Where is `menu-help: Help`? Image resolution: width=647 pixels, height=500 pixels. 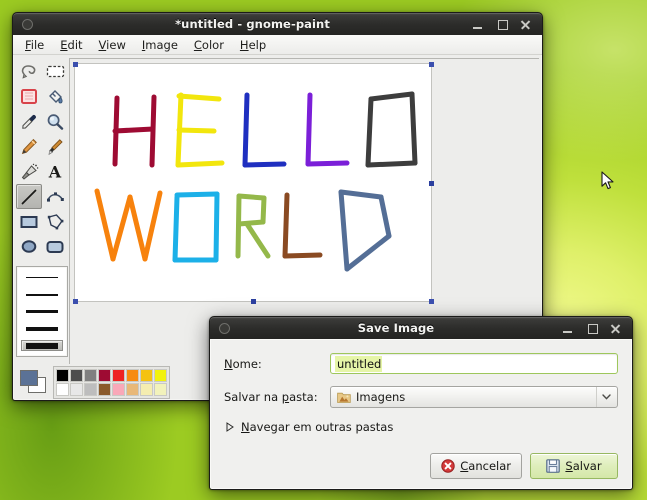 menu-help: Help is located at coordinates (253, 45).